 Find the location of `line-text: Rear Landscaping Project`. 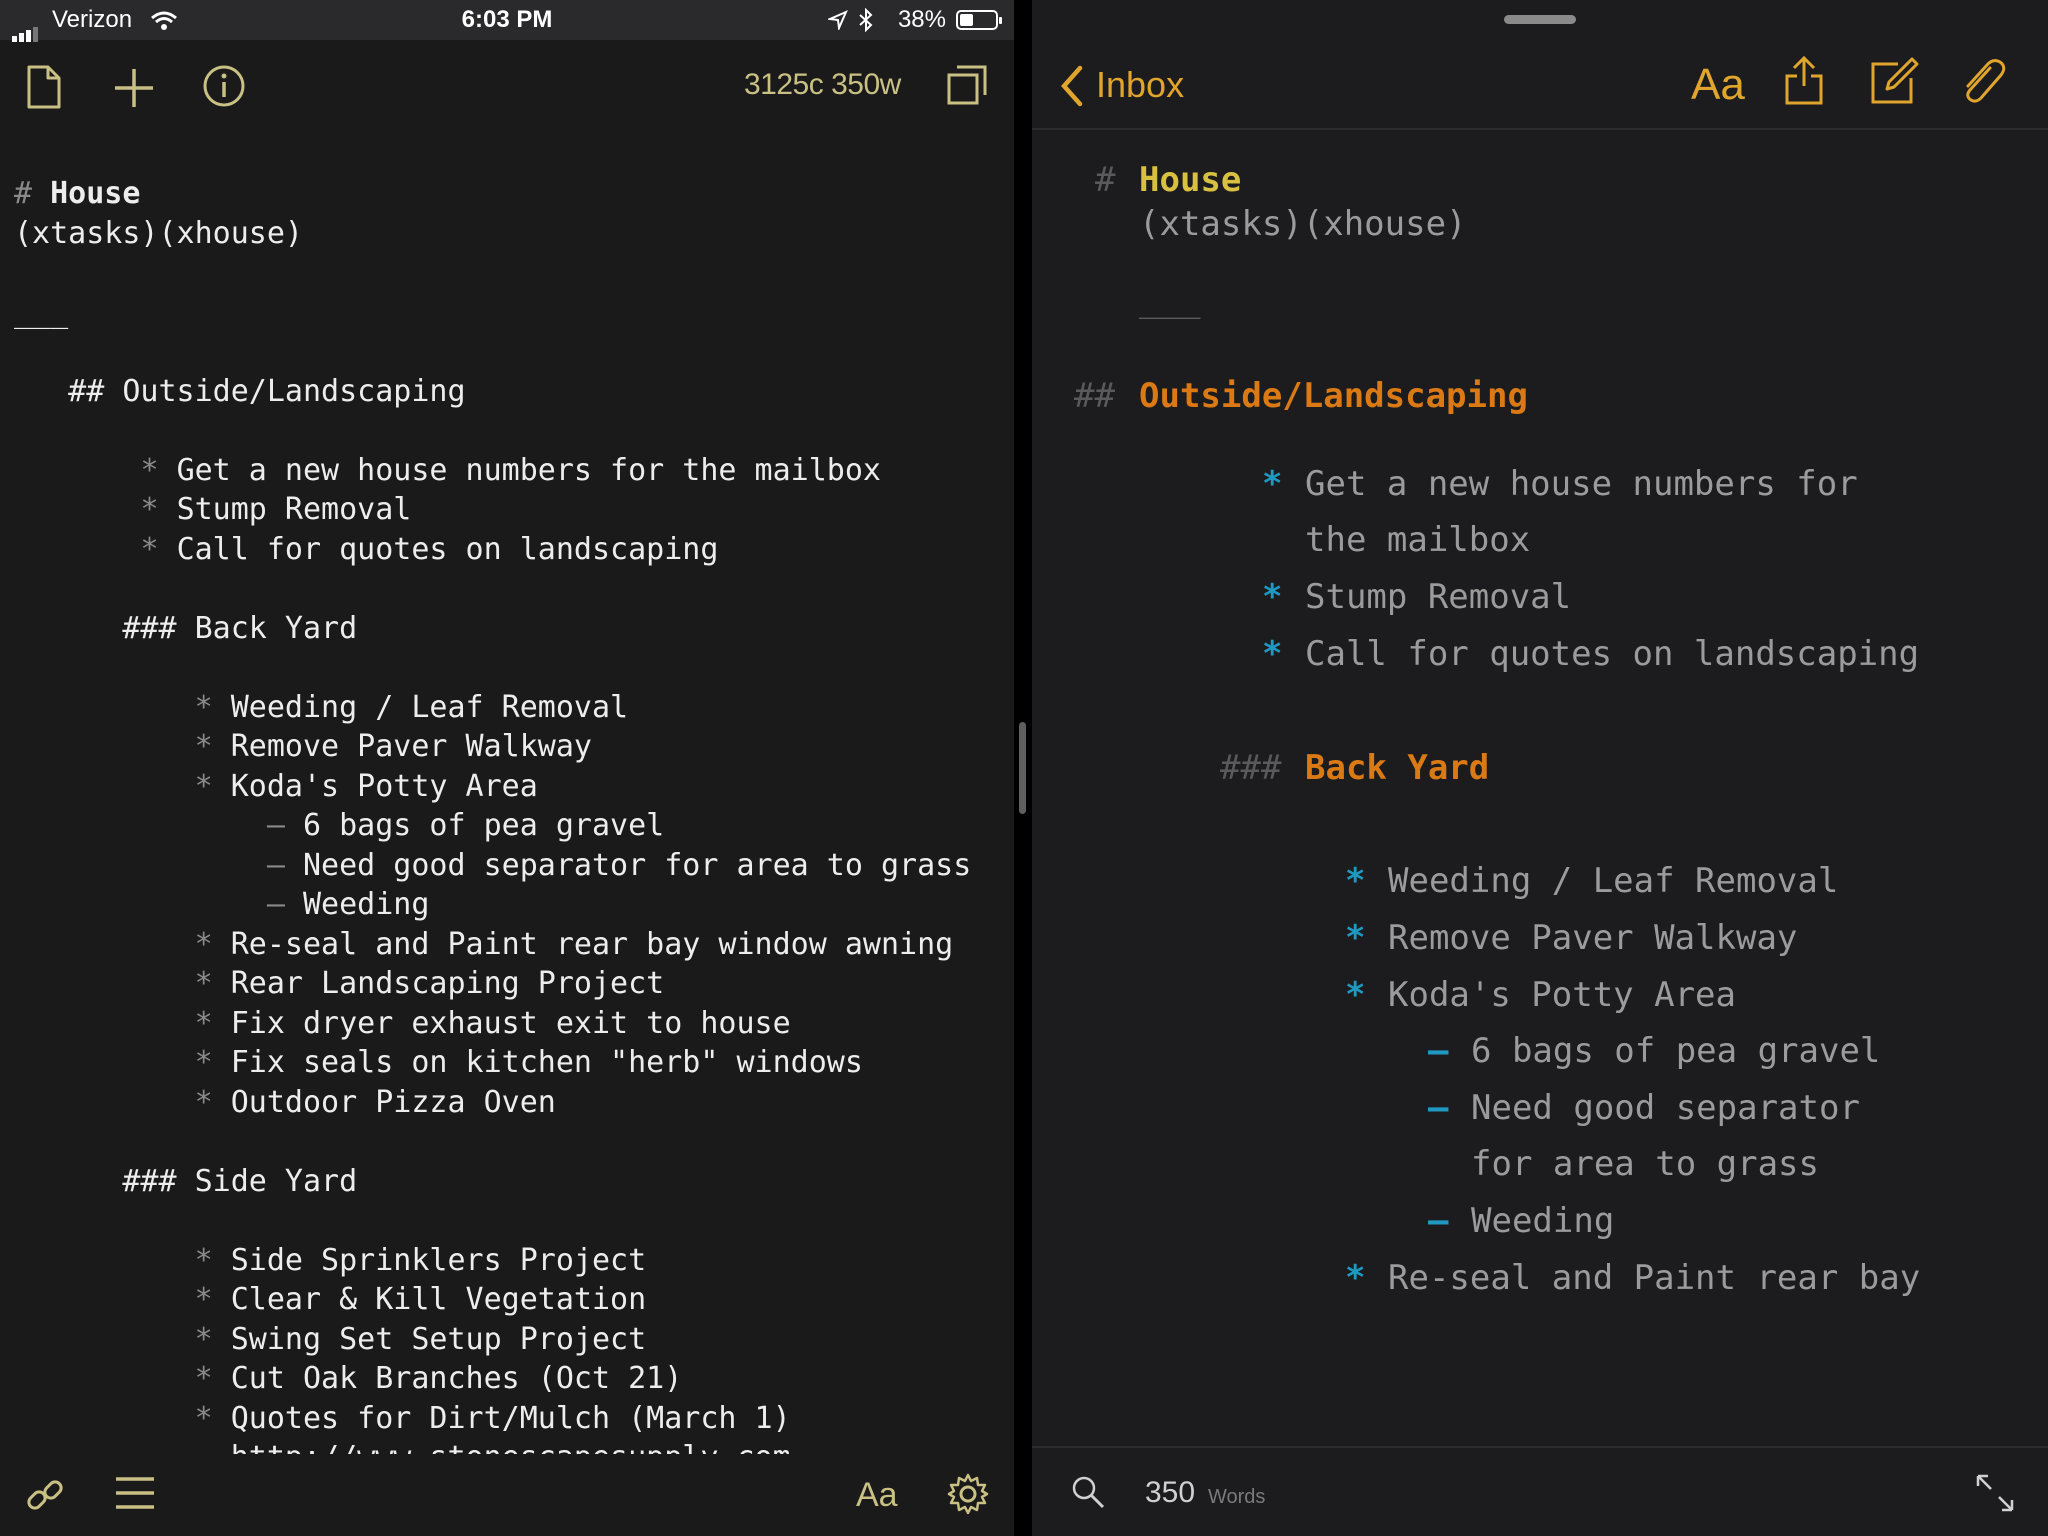

line-text: Rear Landscaping Project is located at coordinates (447, 983).